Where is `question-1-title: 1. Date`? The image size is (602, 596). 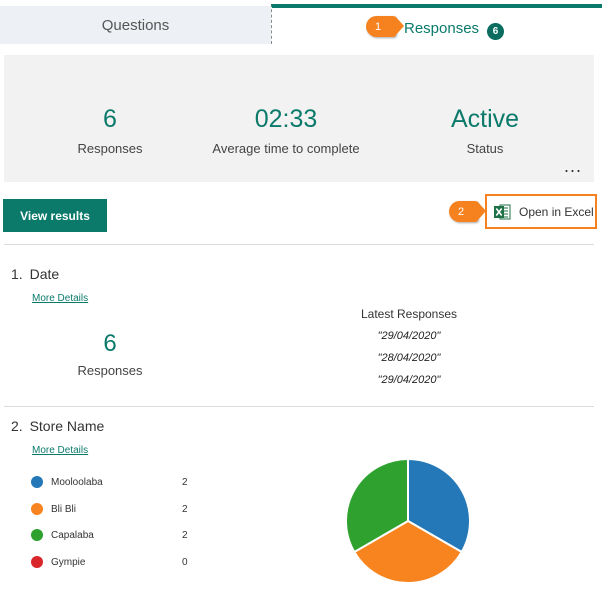
question-1-title: 1. Date is located at coordinates (35, 274).